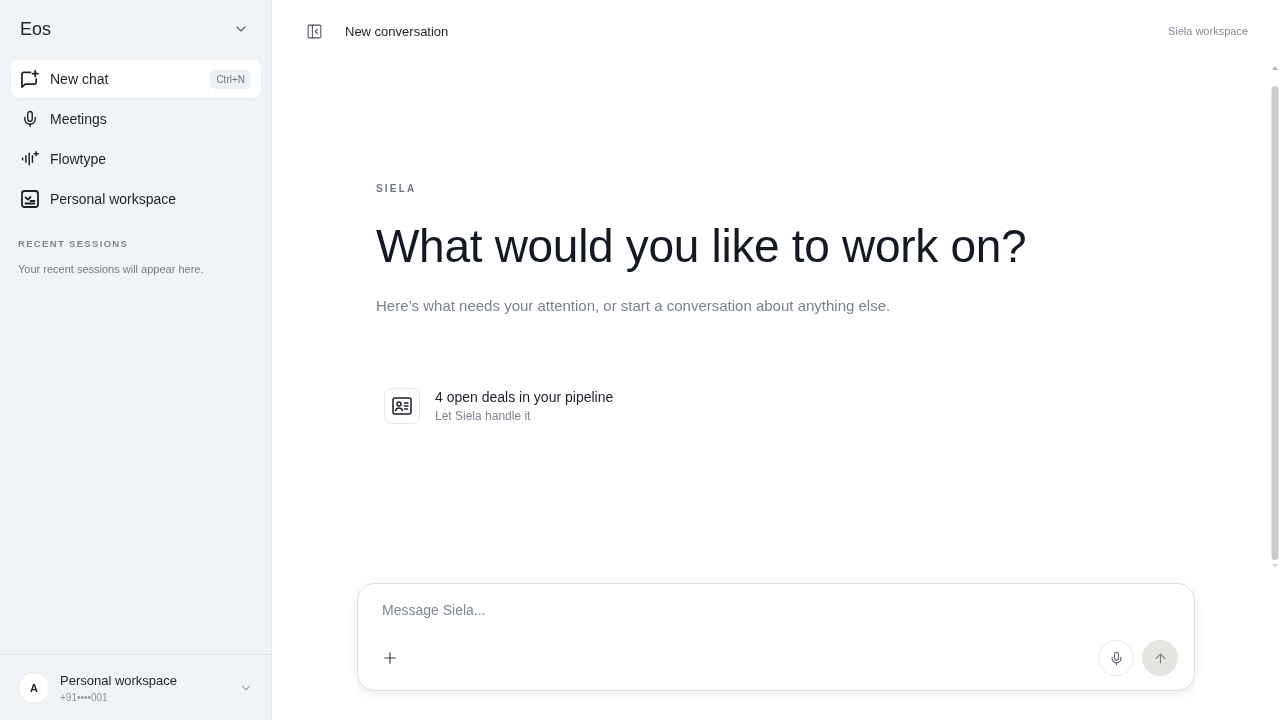 The width and height of the screenshot is (1280, 720). What do you see at coordinates (483, 416) in the screenshot?
I see `suggestion-subtitle: Let Siela handle it` at bounding box center [483, 416].